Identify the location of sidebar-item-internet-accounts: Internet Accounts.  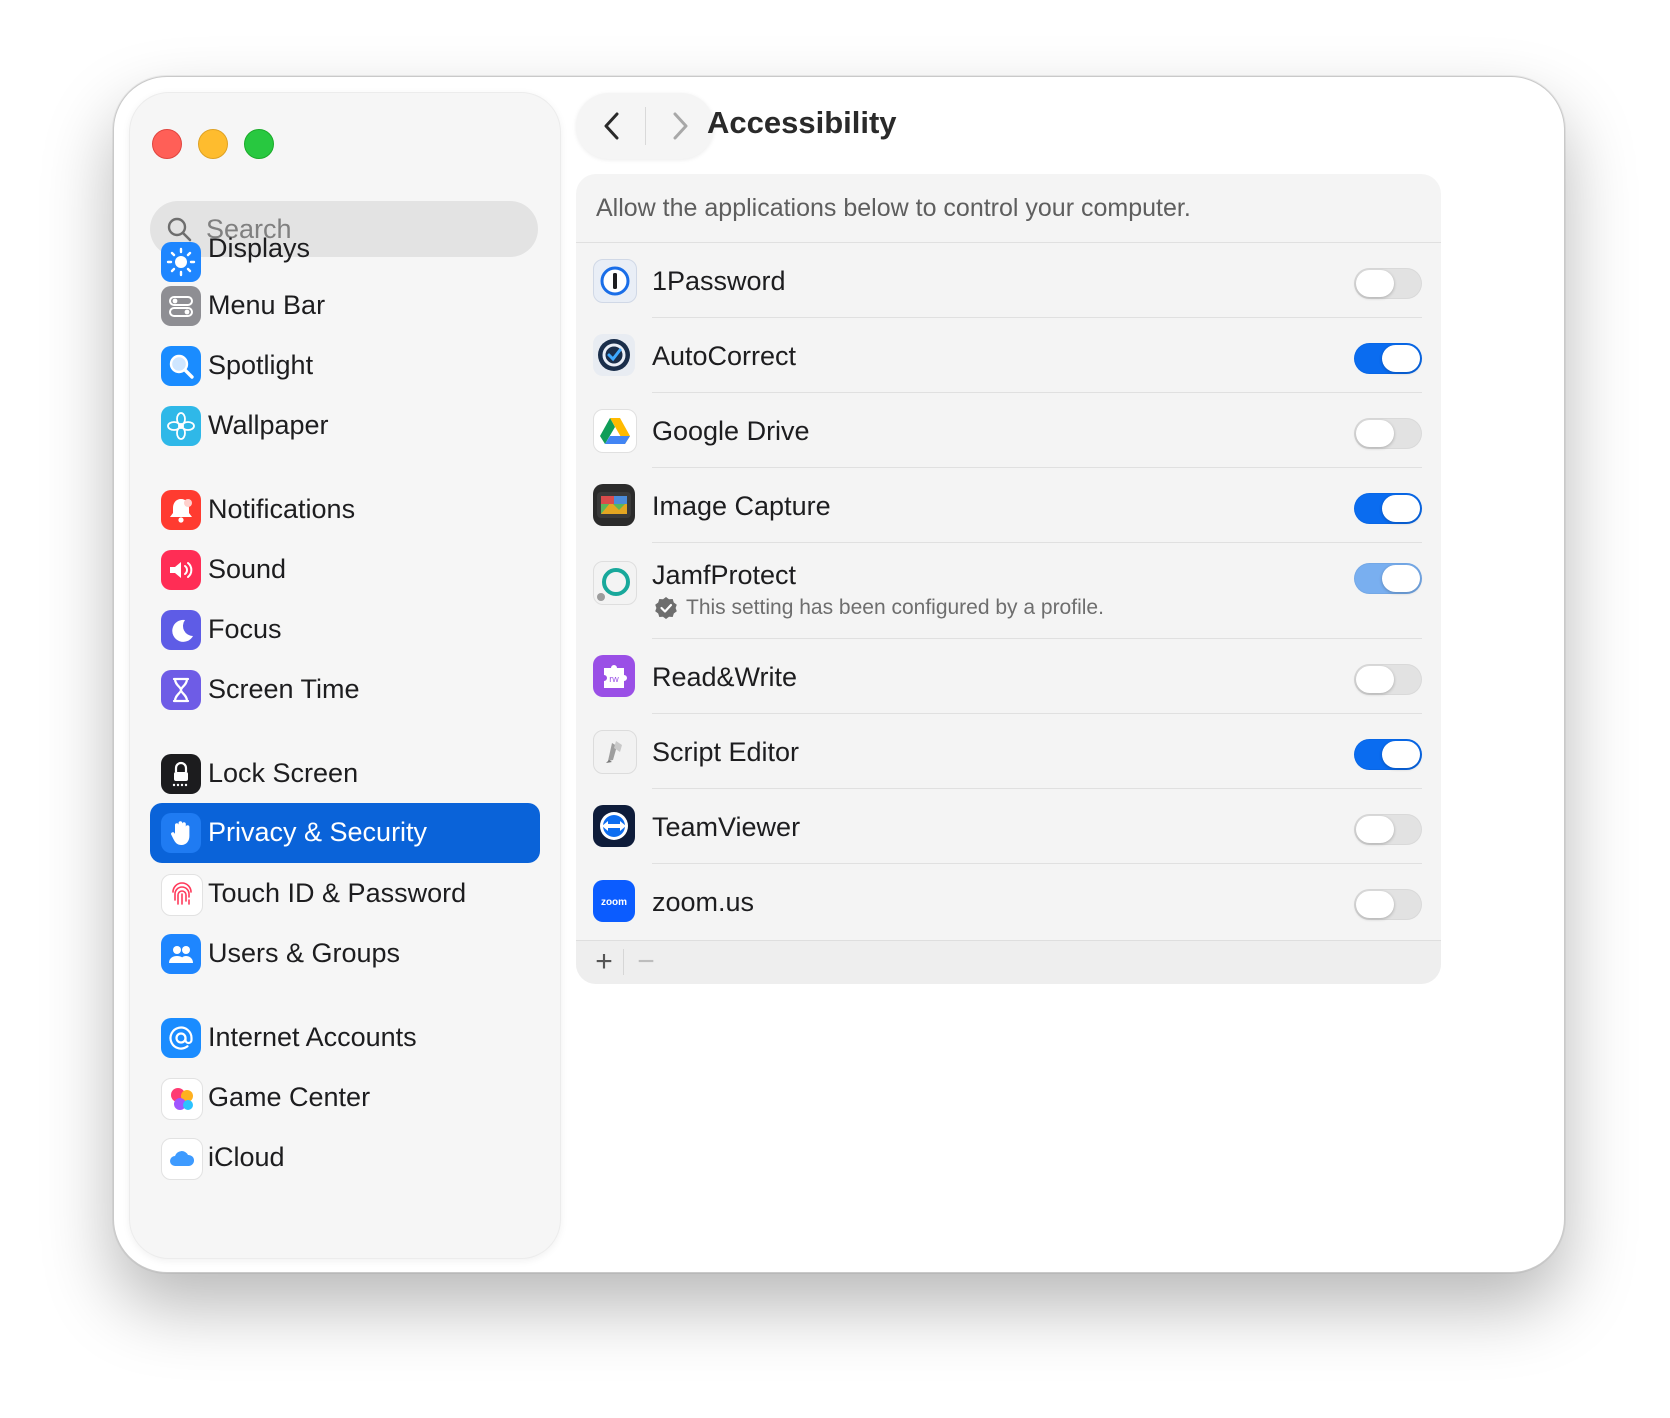
(345, 1038).